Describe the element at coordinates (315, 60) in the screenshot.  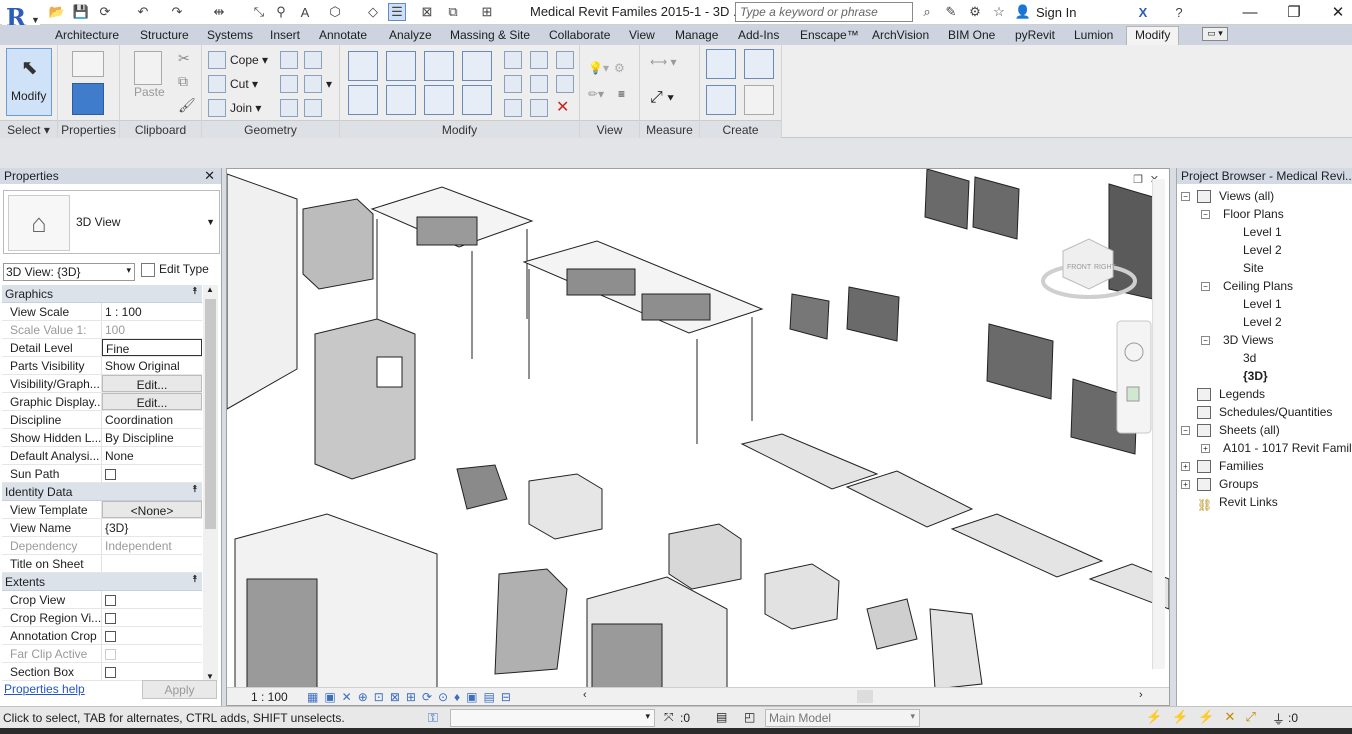
I see `paint-button` at that location.